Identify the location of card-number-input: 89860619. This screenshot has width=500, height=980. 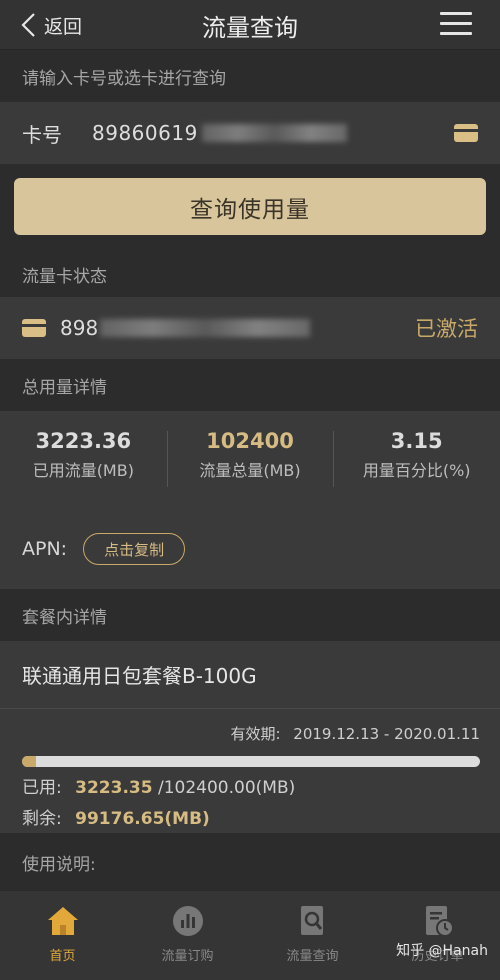
(145, 133).